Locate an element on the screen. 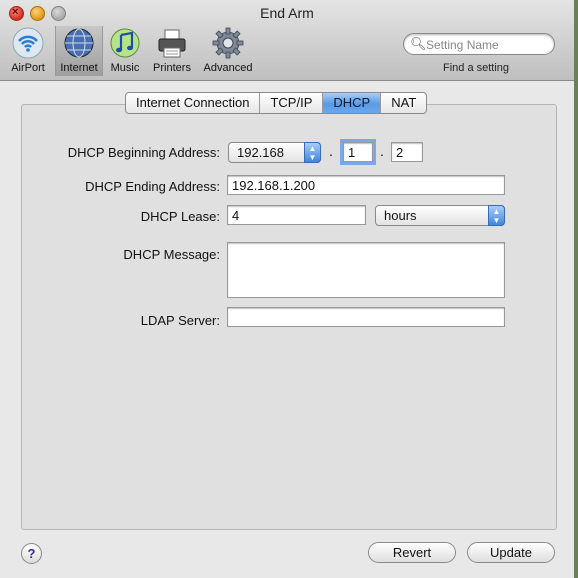  toolbar-item-music: Music is located at coordinates (125, 51).